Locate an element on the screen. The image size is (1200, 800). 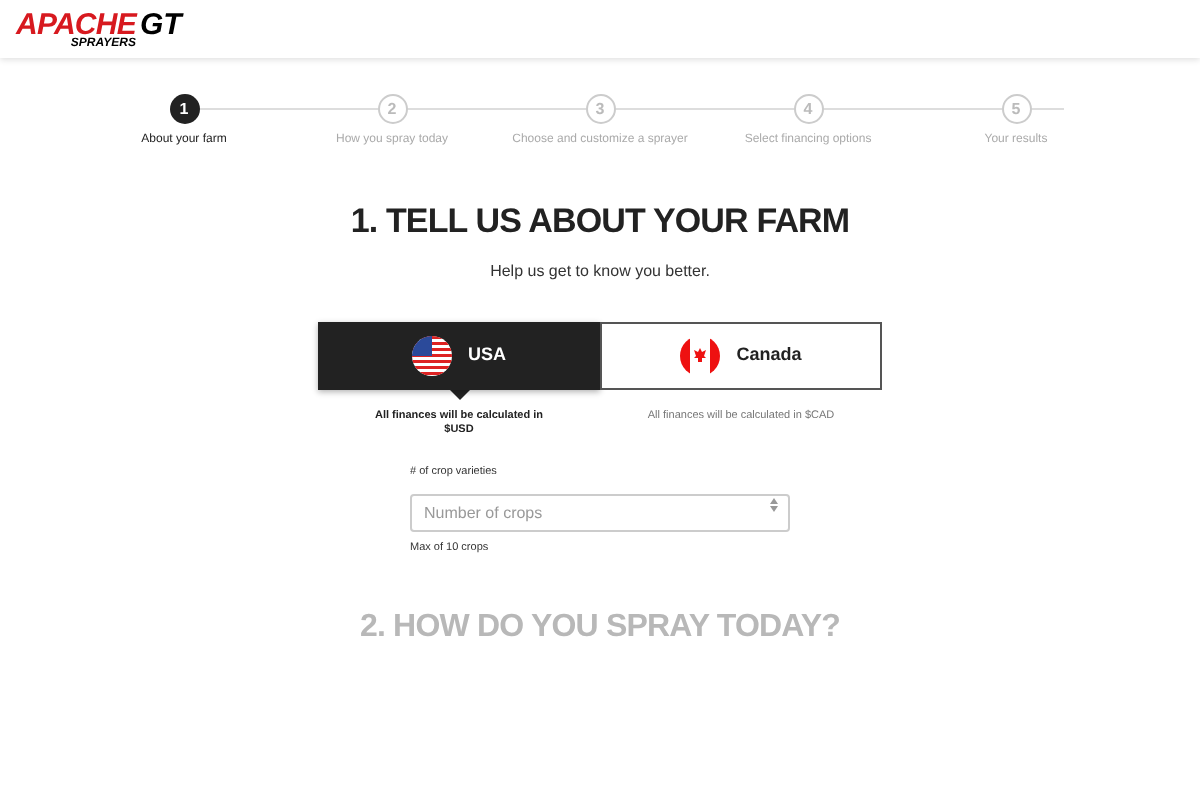
subtitle: Help us get to know you better. is located at coordinates (600, 271).